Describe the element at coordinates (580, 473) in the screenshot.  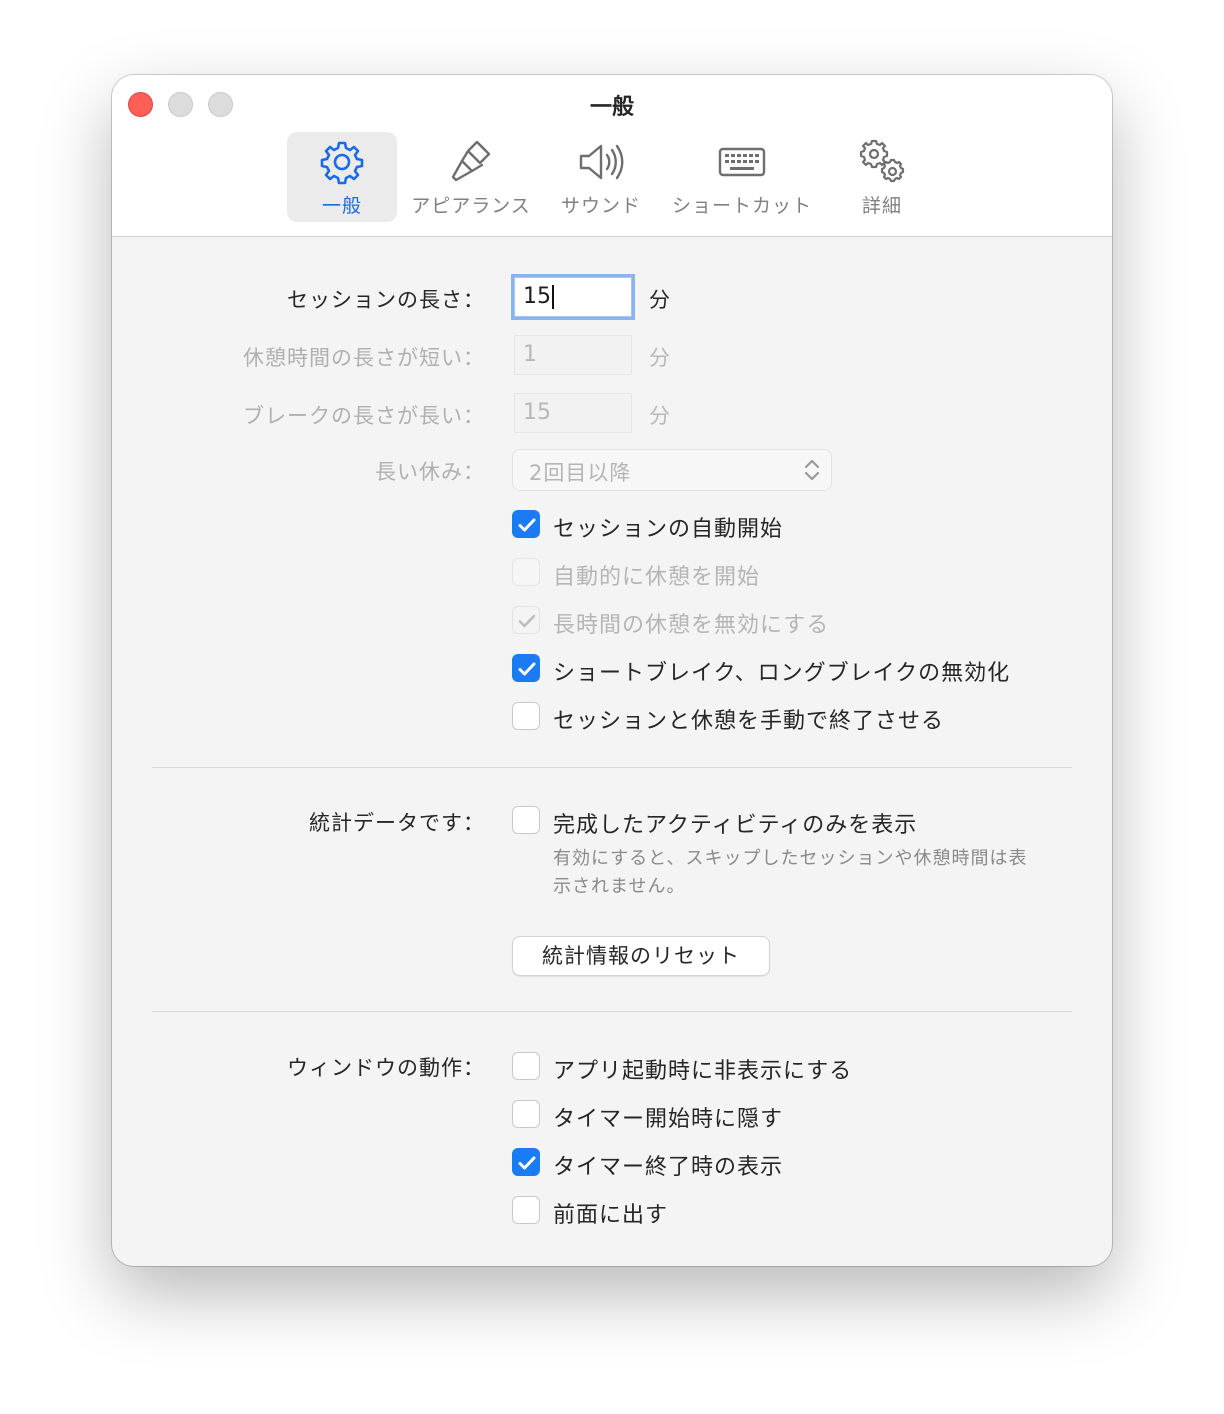
I see `long-rest-selected: 2回目以降` at that location.